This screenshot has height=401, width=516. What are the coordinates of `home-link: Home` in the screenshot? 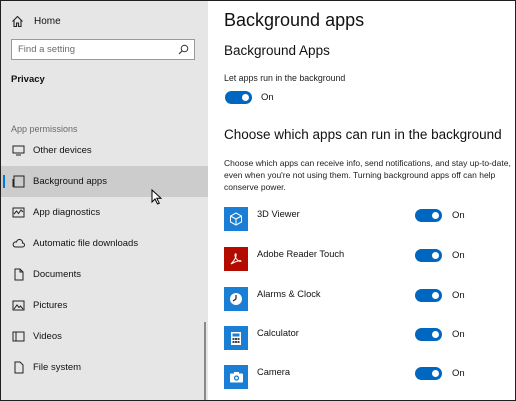 It's located at (36, 21).